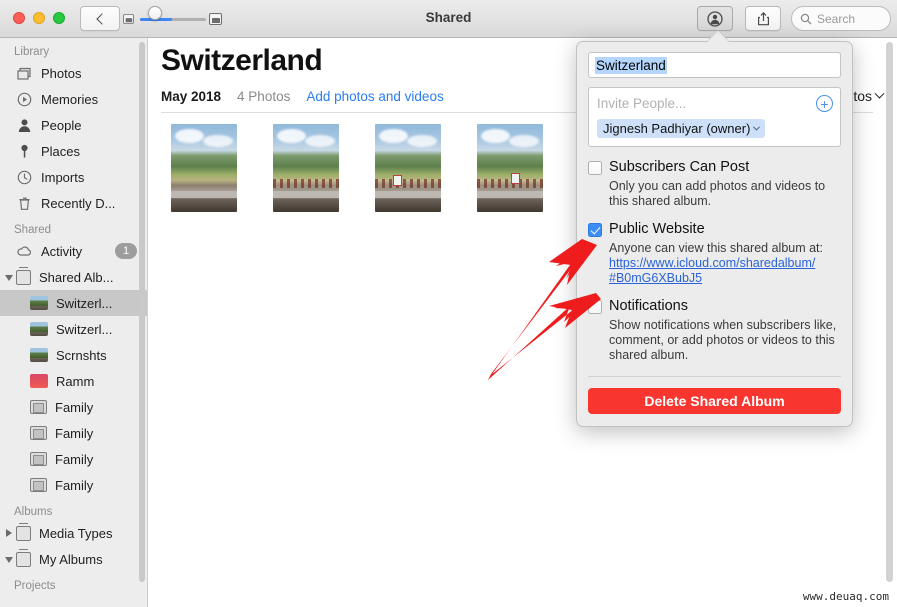 This screenshot has width=897, height=607. I want to click on subscribers-can-post-checkbox, so click(595, 168).